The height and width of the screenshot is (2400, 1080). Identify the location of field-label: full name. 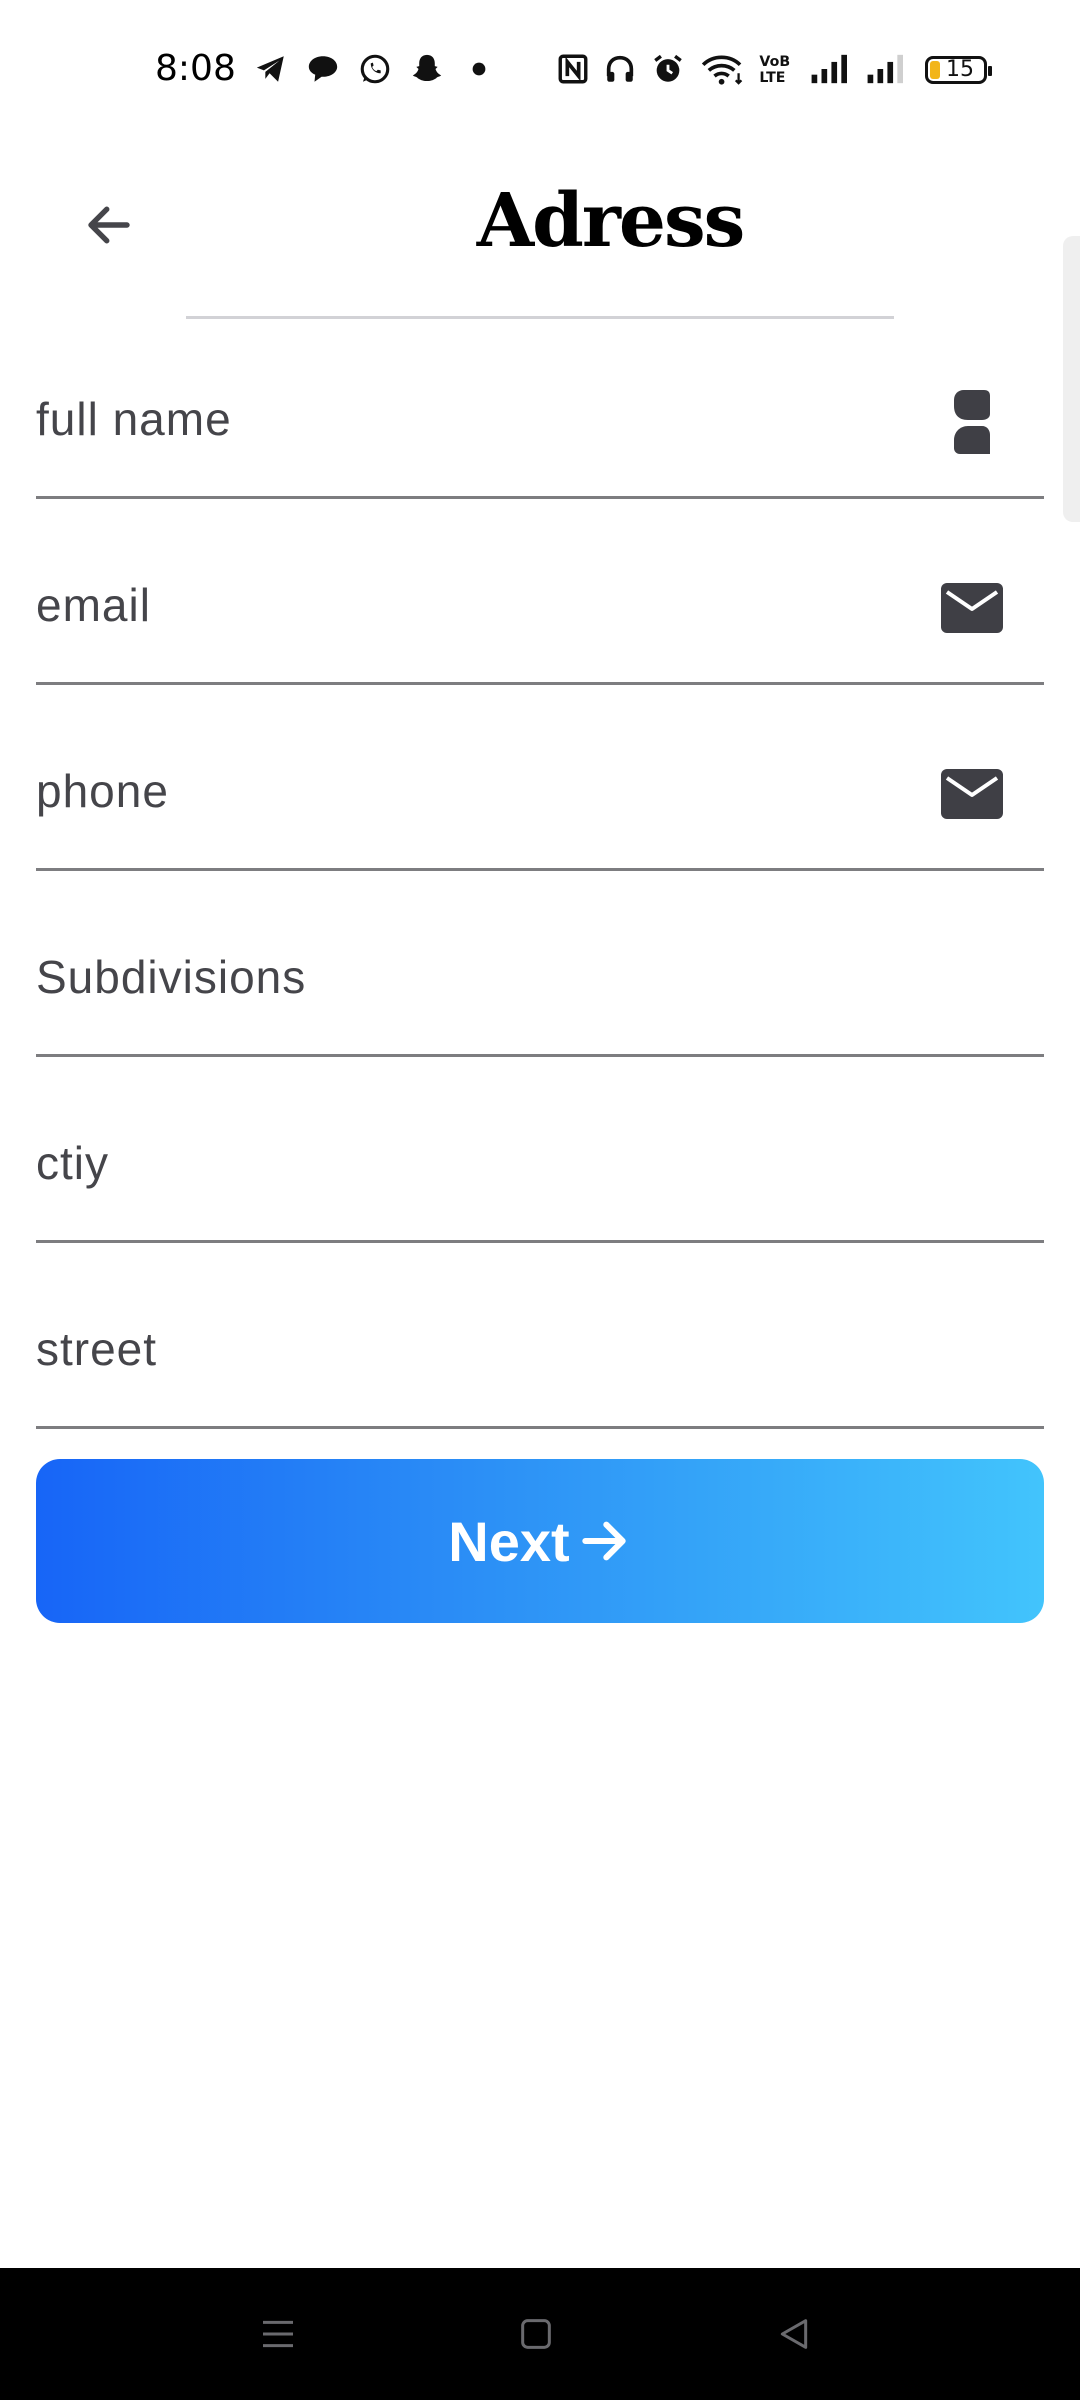
(134, 419).